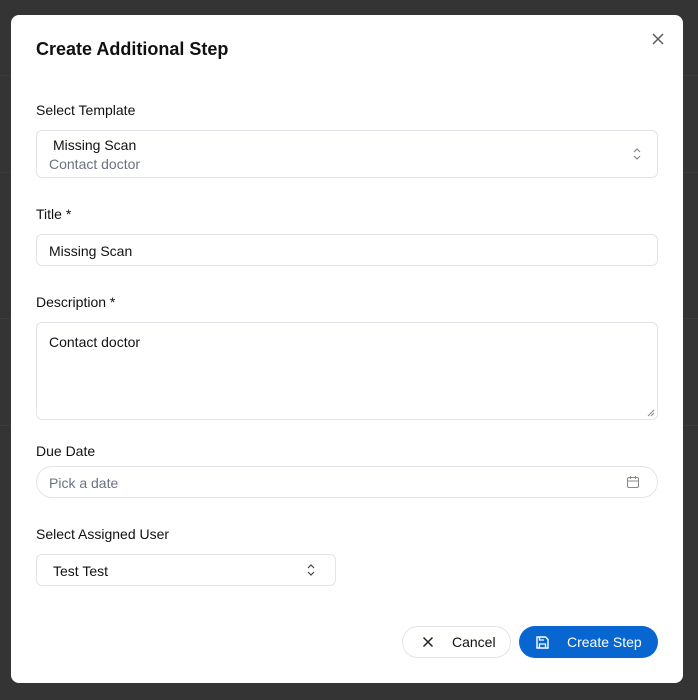 The height and width of the screenshot is (700, 698). I want to click on description-textarea: Contact doctor, so click(347, 371).